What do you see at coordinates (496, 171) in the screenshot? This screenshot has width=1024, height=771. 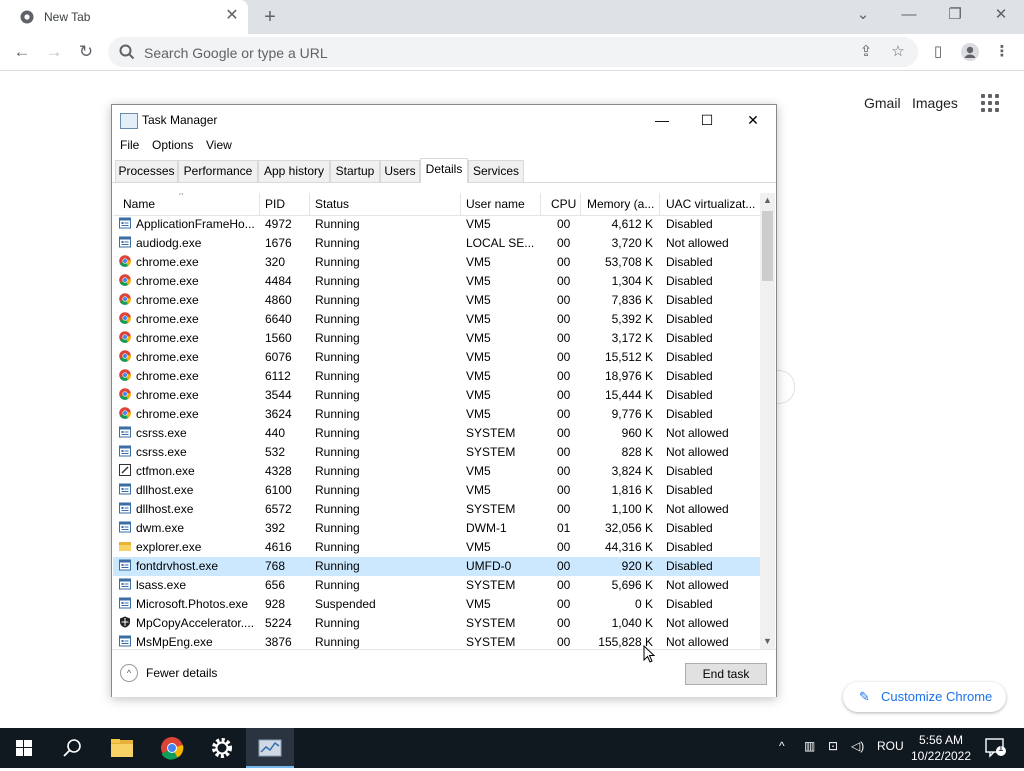 I see `tab-services: Services` at bounding box center [496, 171].